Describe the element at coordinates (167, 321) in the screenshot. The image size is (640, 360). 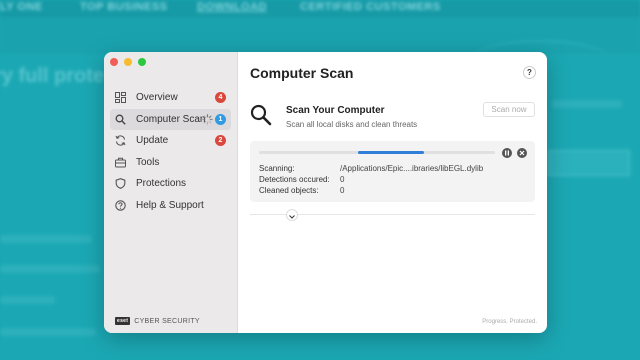
I see `brand-text: CYBER SECURITY` at that location.